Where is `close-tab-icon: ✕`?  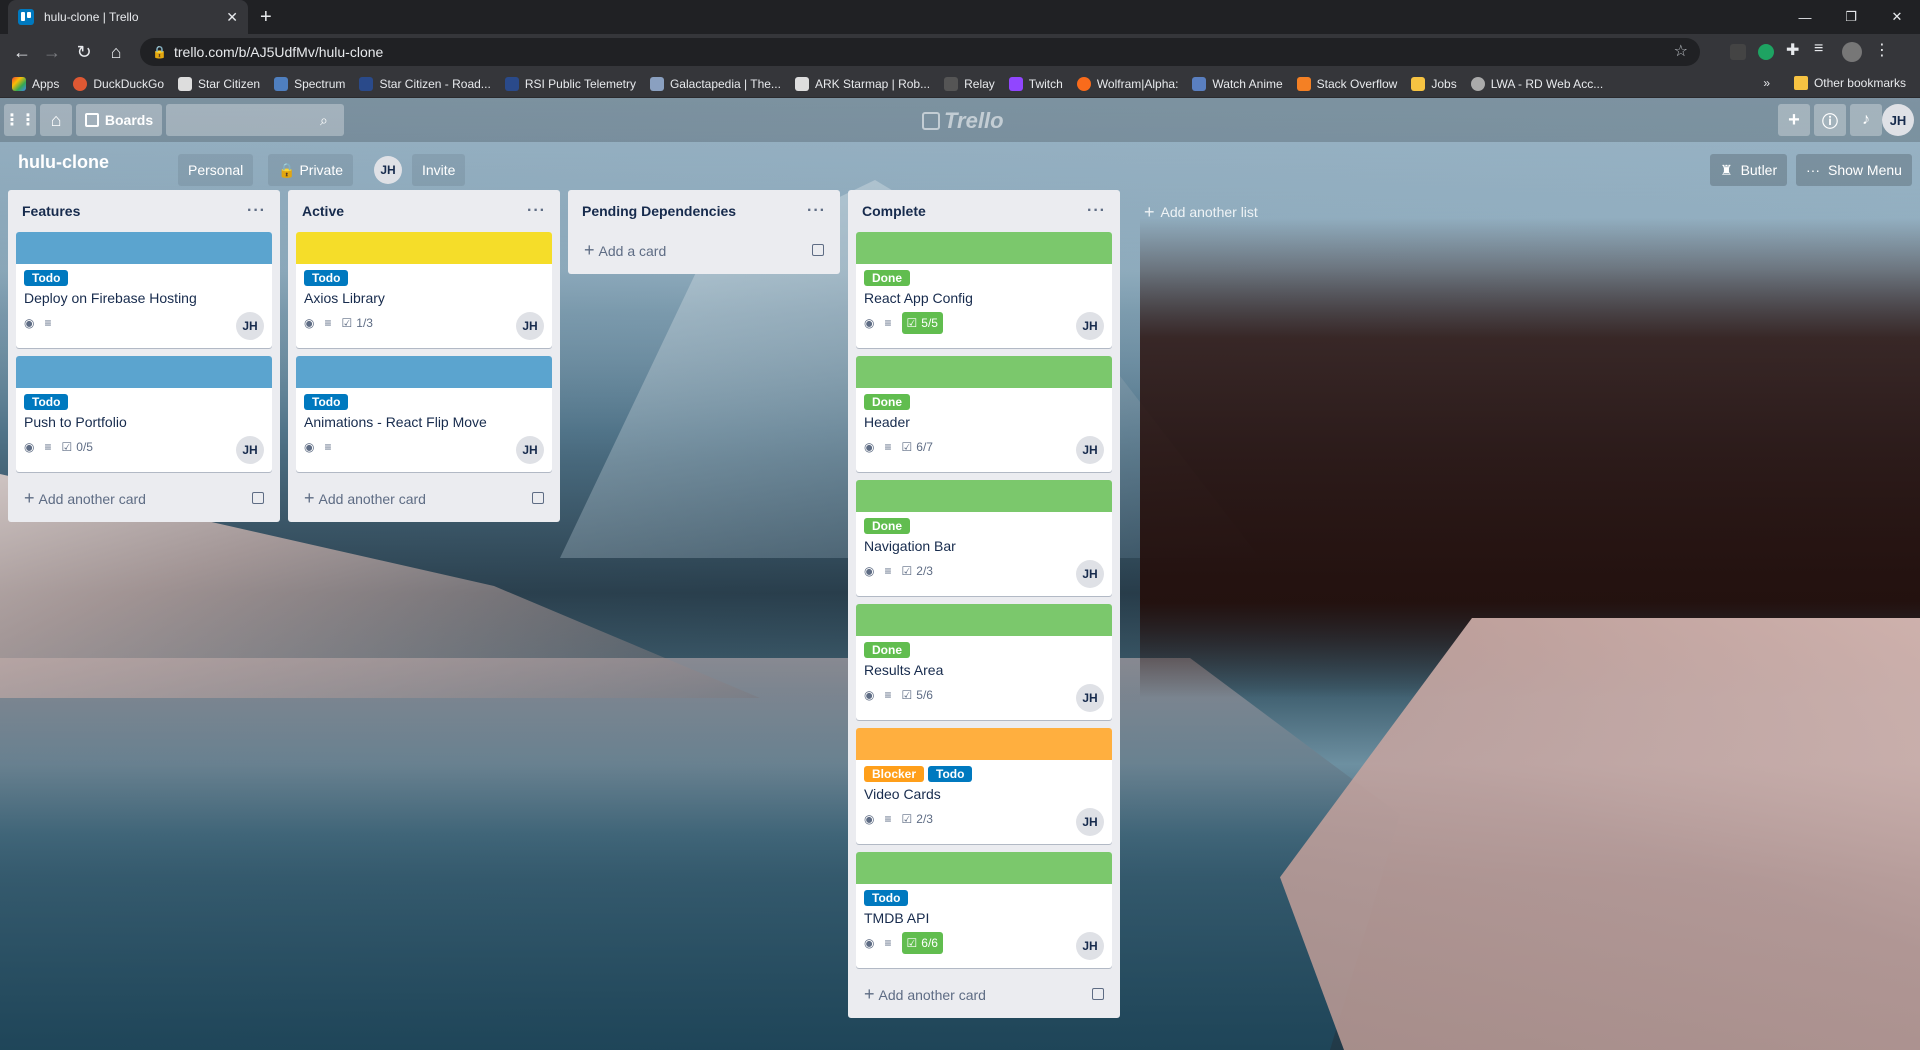 close-tab-icon: ✕ is located at coordinates (232, 17).